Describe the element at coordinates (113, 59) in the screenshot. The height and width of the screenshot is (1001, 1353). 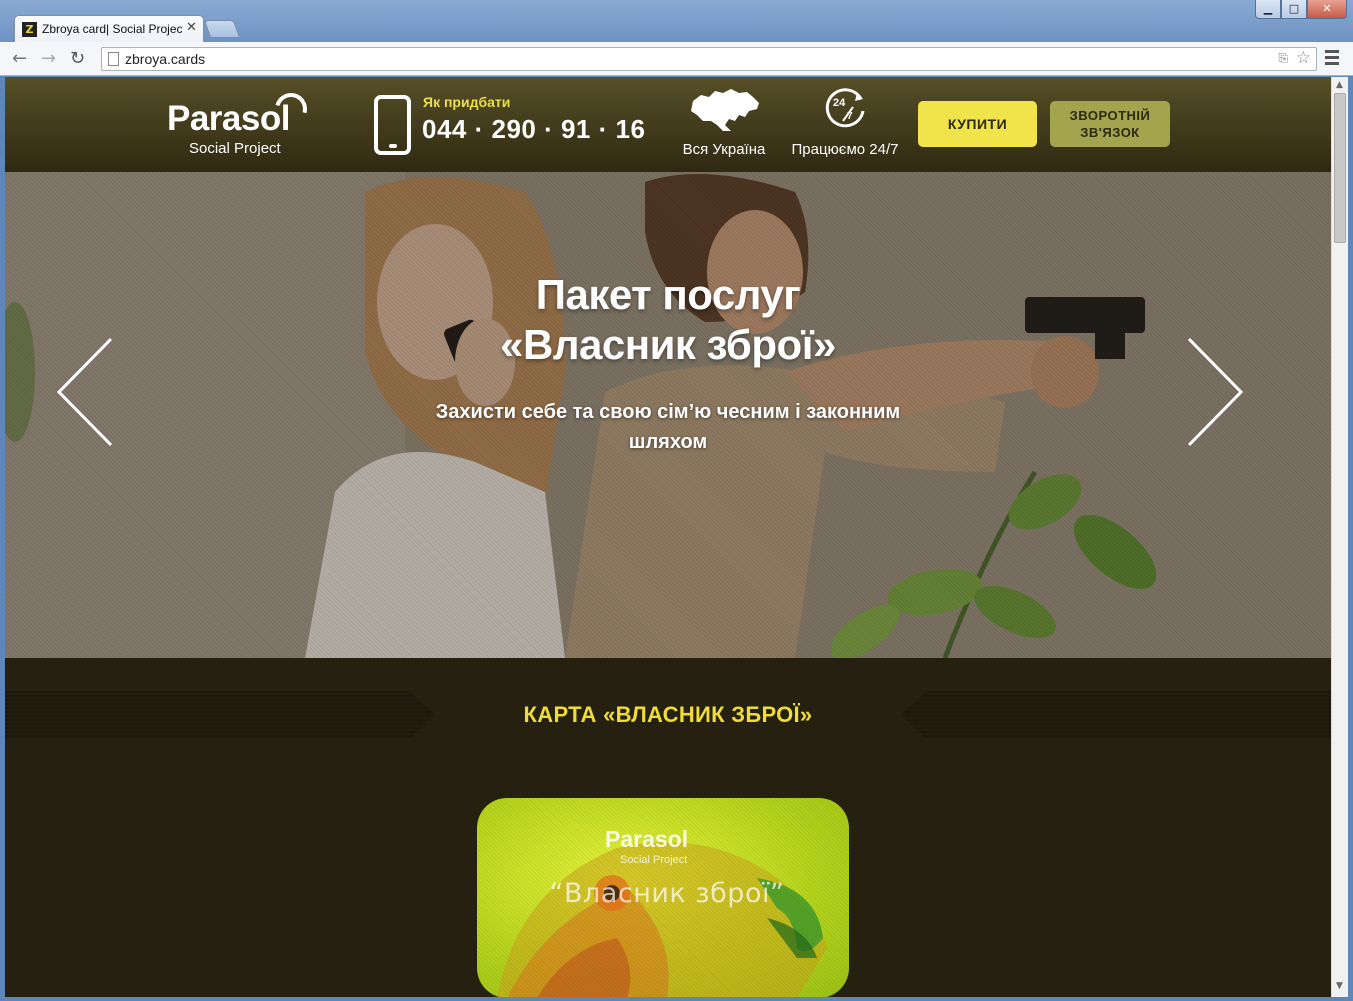
I see `page-icon` at that location.